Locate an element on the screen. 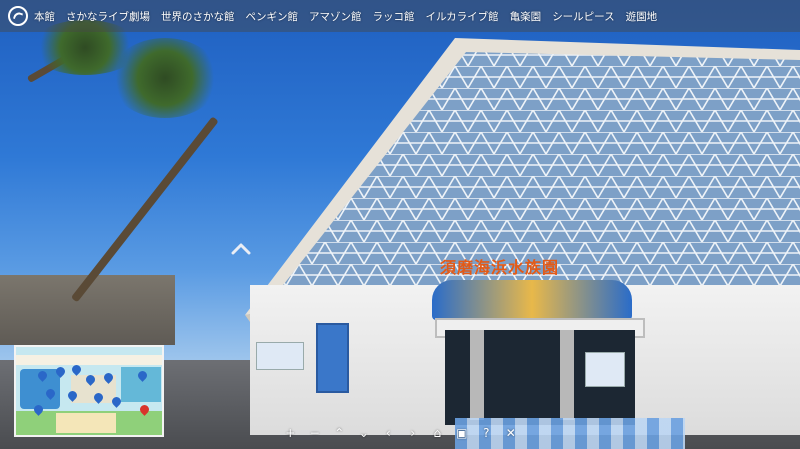 This screenshot has width=800, height=449. poster is located at coordinates (332, 358).